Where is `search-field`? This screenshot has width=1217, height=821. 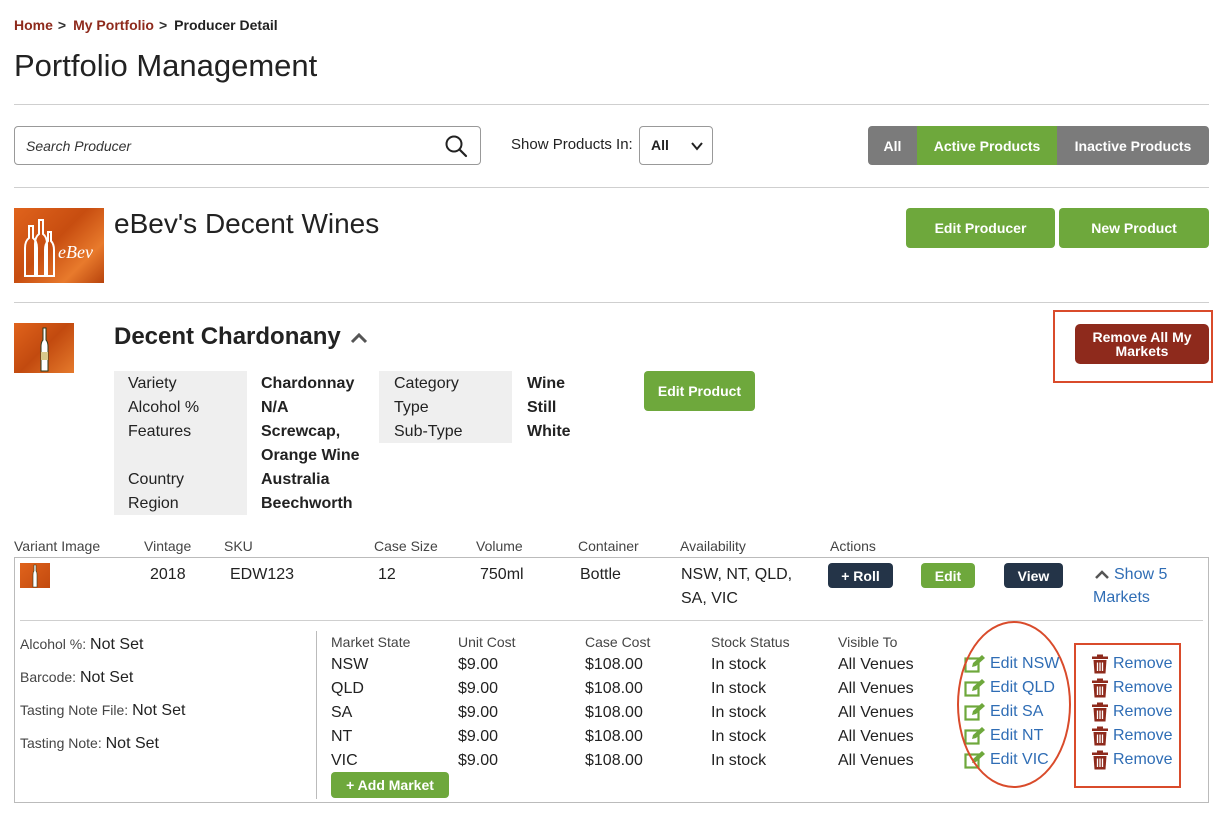 search-field is located at coordinates (247, 145).